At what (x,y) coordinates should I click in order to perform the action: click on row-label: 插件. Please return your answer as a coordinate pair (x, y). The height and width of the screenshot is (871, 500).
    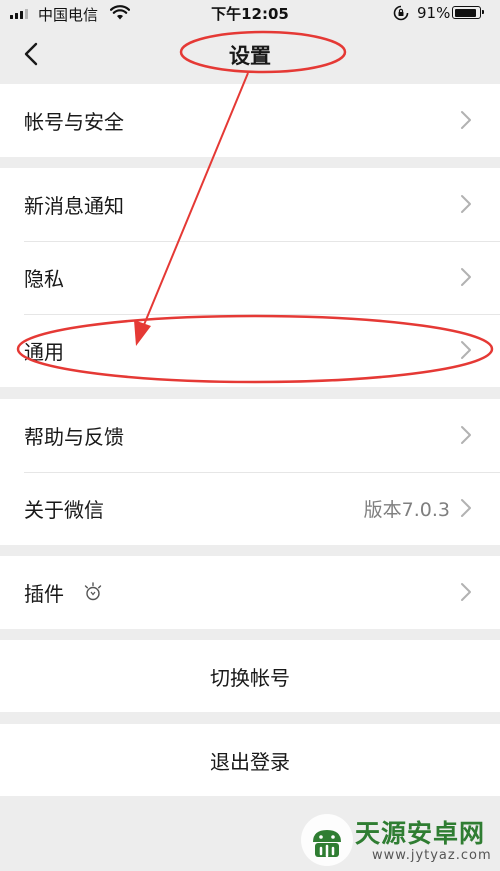
    Looking at the image, I should click on (44, 594).